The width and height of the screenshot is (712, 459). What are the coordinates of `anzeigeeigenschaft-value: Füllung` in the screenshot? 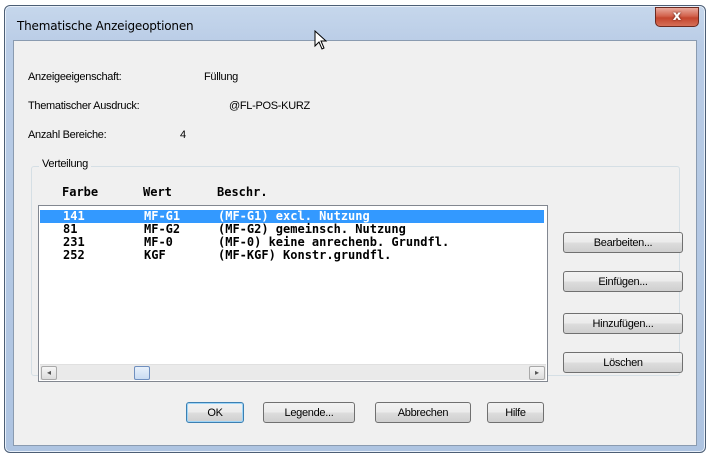 It's located at (221, 77).